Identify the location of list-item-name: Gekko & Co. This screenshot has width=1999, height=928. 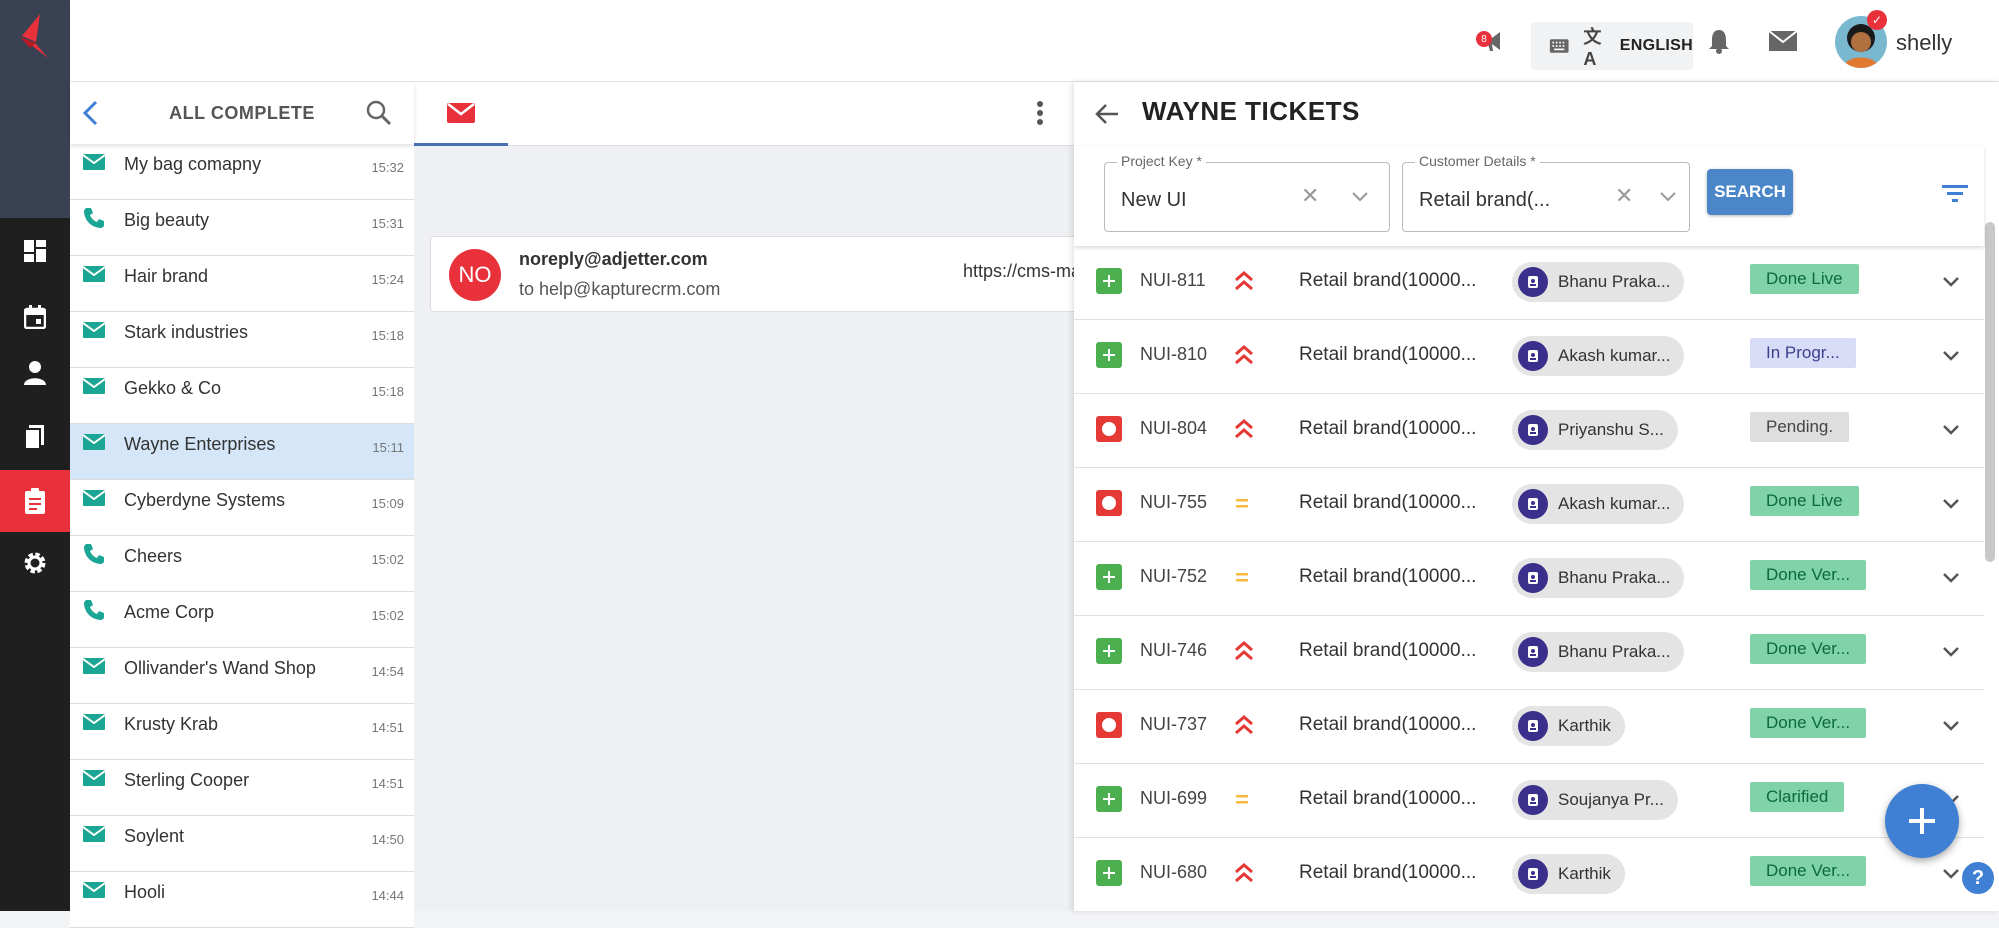
(173, 388).